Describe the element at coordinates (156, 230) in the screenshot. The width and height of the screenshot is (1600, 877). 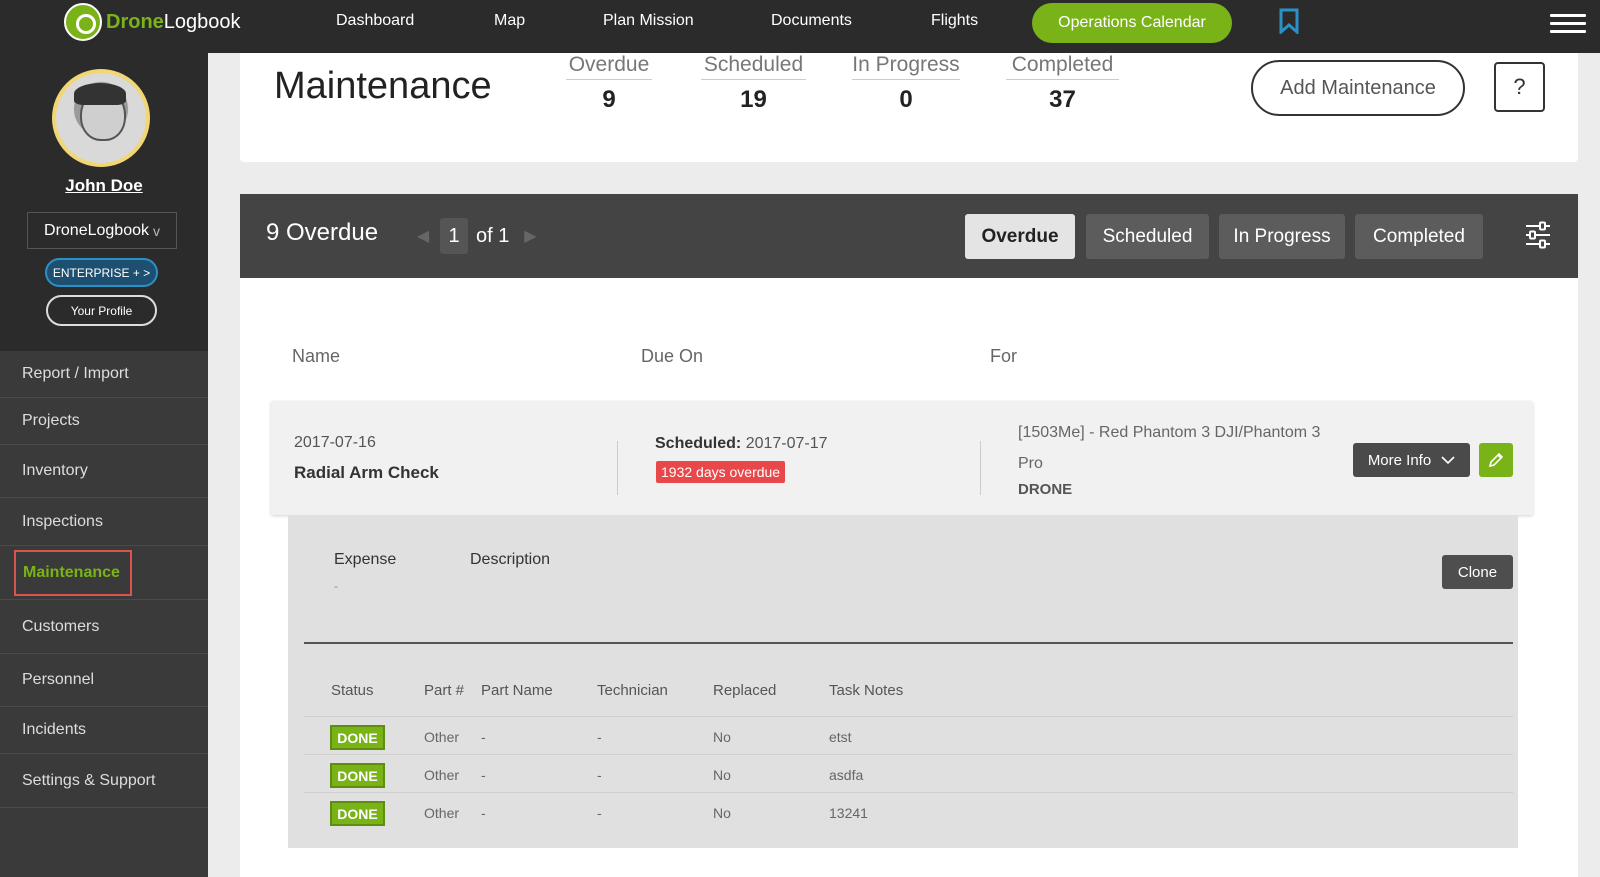
I see `chevron-down-icon: v` at that location.